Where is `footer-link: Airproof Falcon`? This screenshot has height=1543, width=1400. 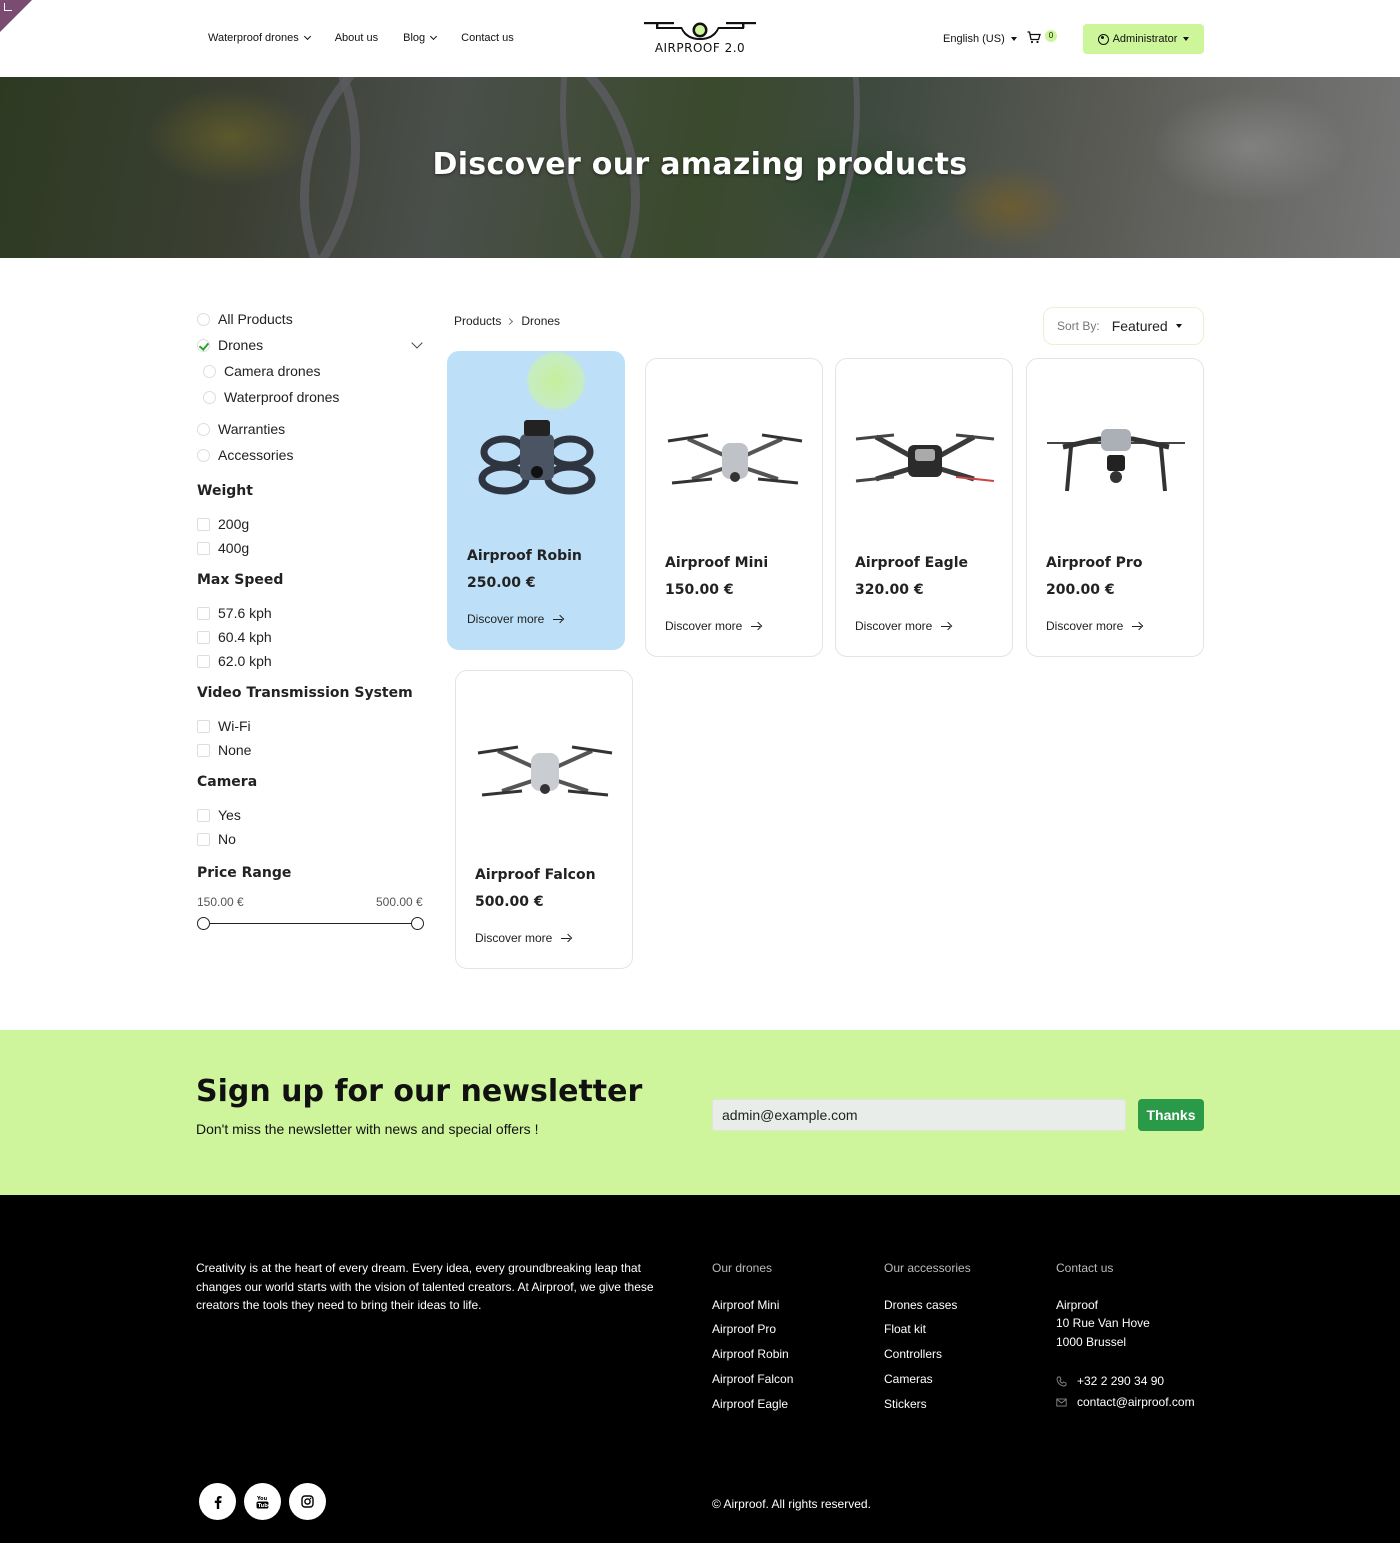
footer-link: Airproof Falcon is located at coordinates (752, 1379).